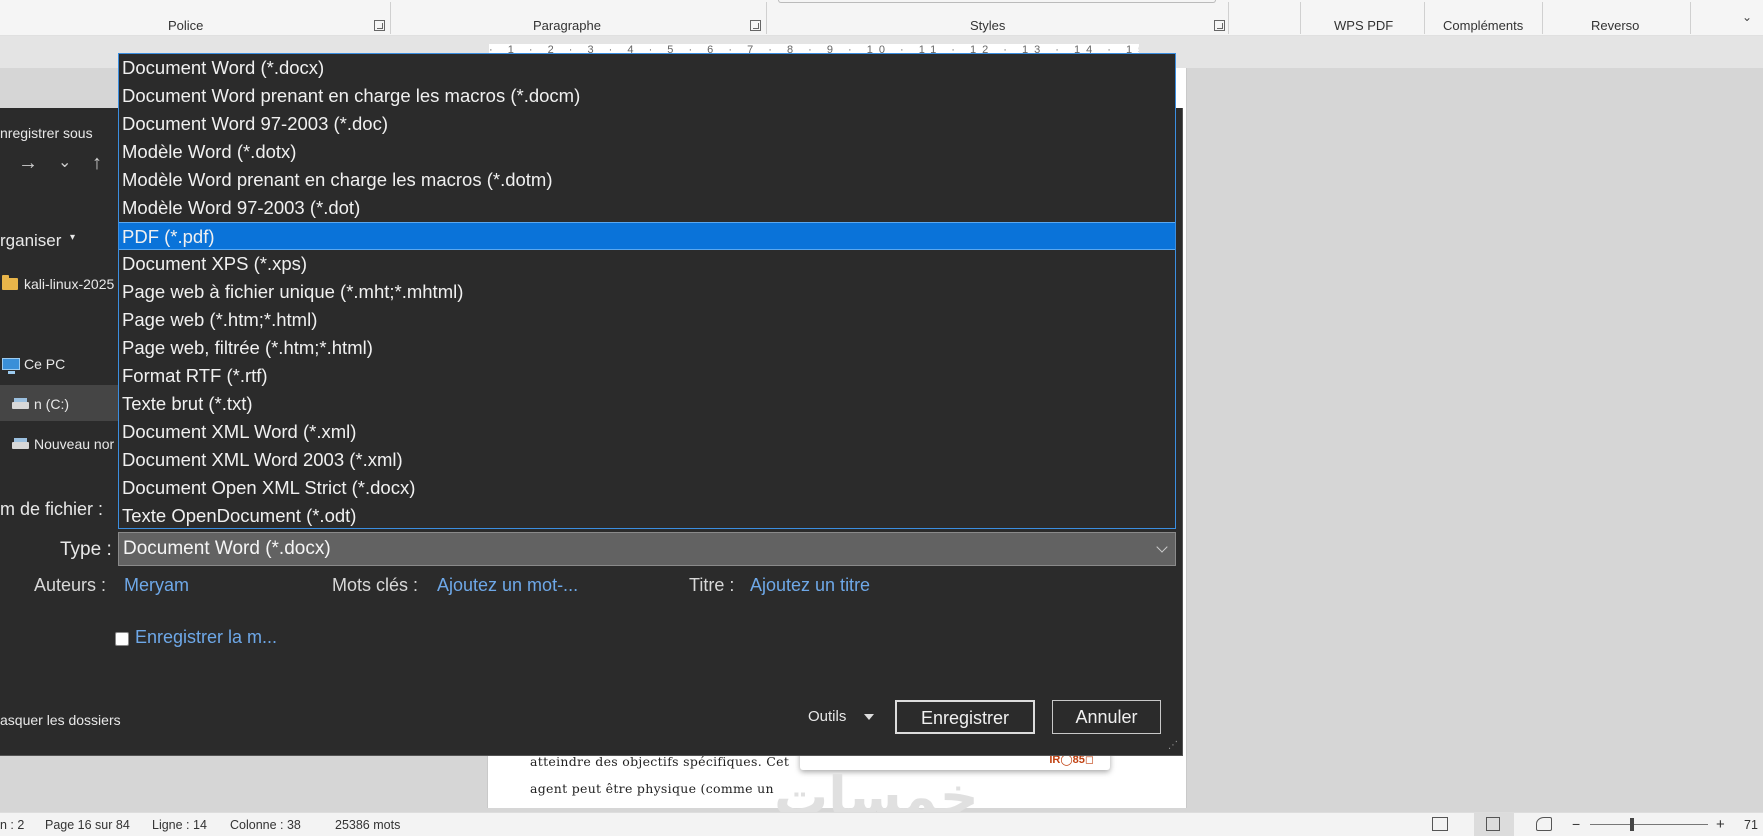 This screenshot has height=836, width=1763. What do you see at coordinates (1615, 25) in the screenshot?
I see `ribbon-group-label: Reverso` at bounding box center [1615, 25].